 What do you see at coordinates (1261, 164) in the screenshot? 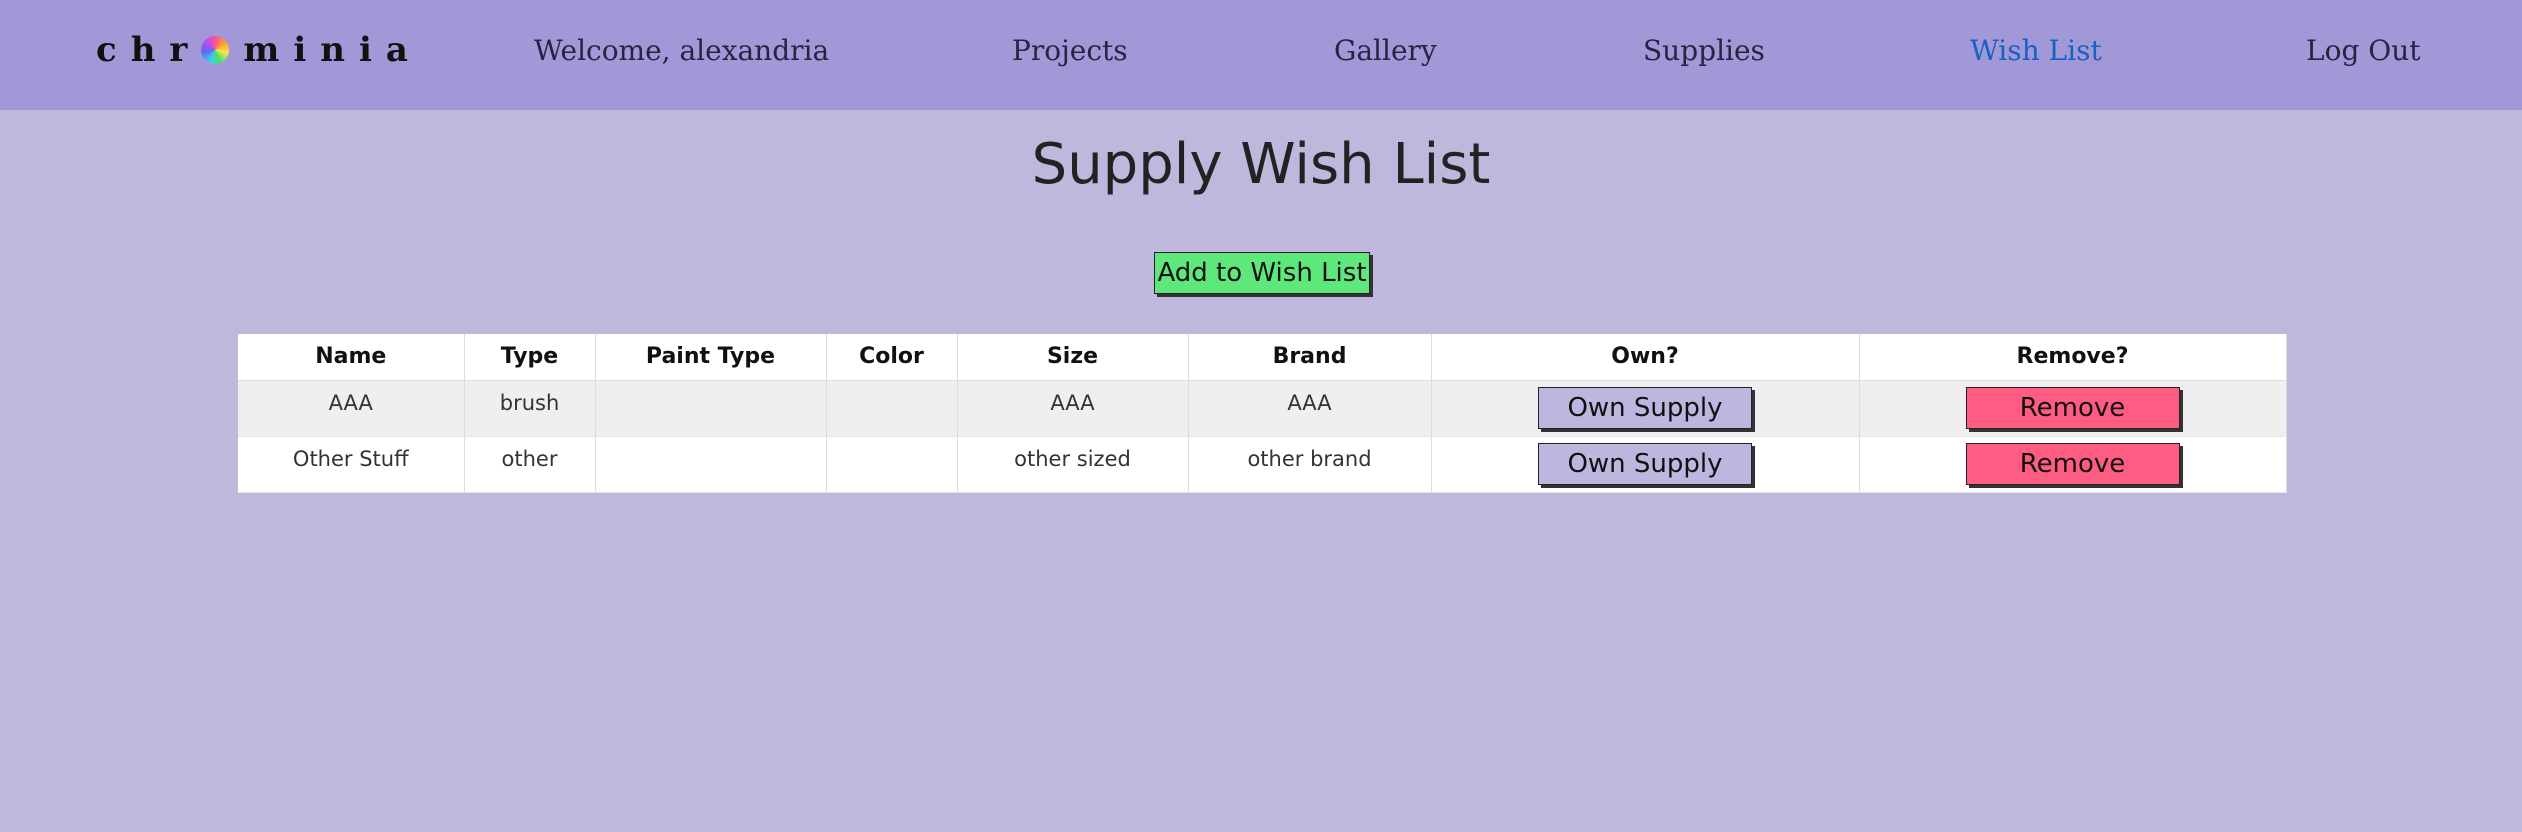
I see `page-title: Supply Wish List` at bounding box center [1261, 164].